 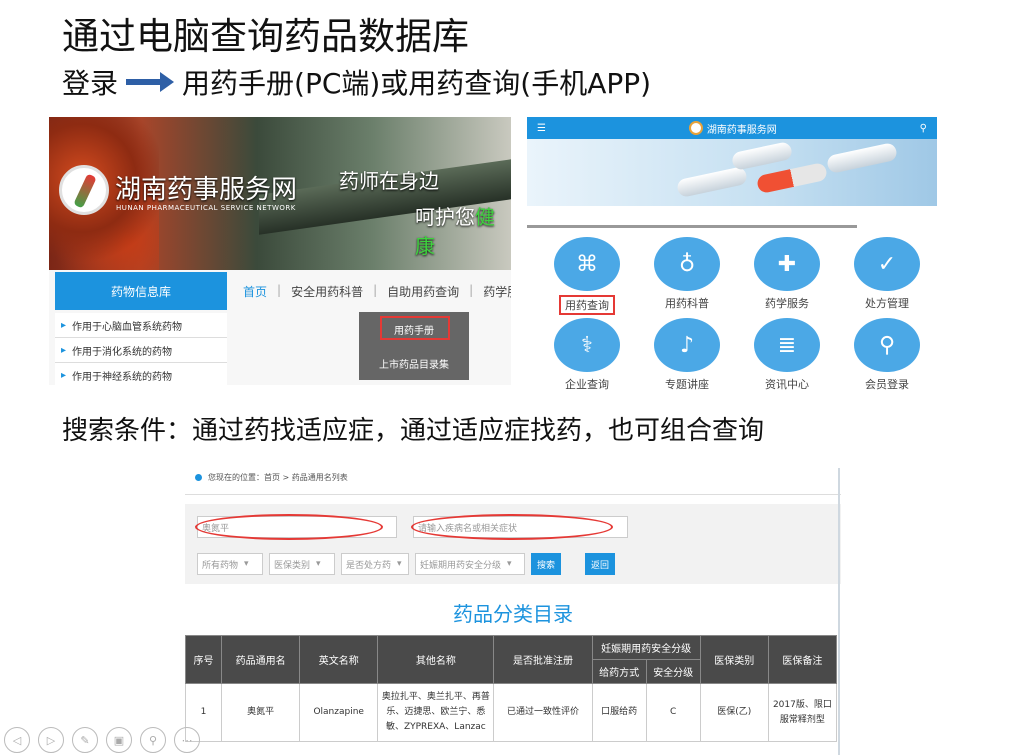 What do you see at coordinates (85, 740) in the screenshot?
I see `pen-icon: ✎` at bounding box center [85, 740].